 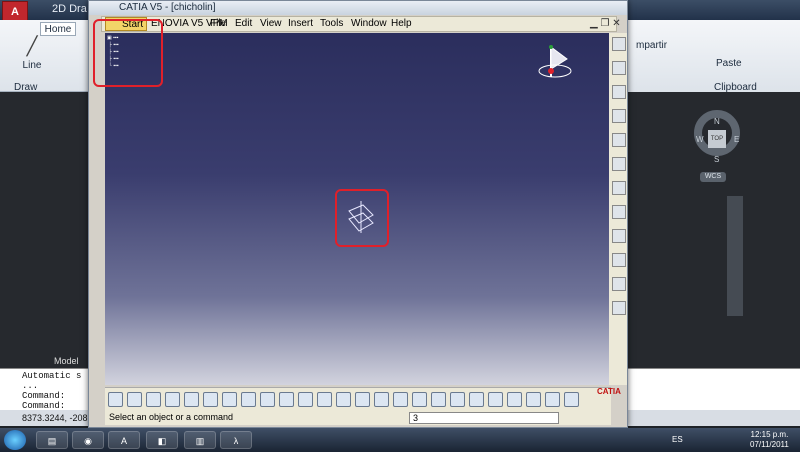 What do you see at coordinates (305, 399) in the screenshot?
I see `query-icon` at bounding box center [305, 399].